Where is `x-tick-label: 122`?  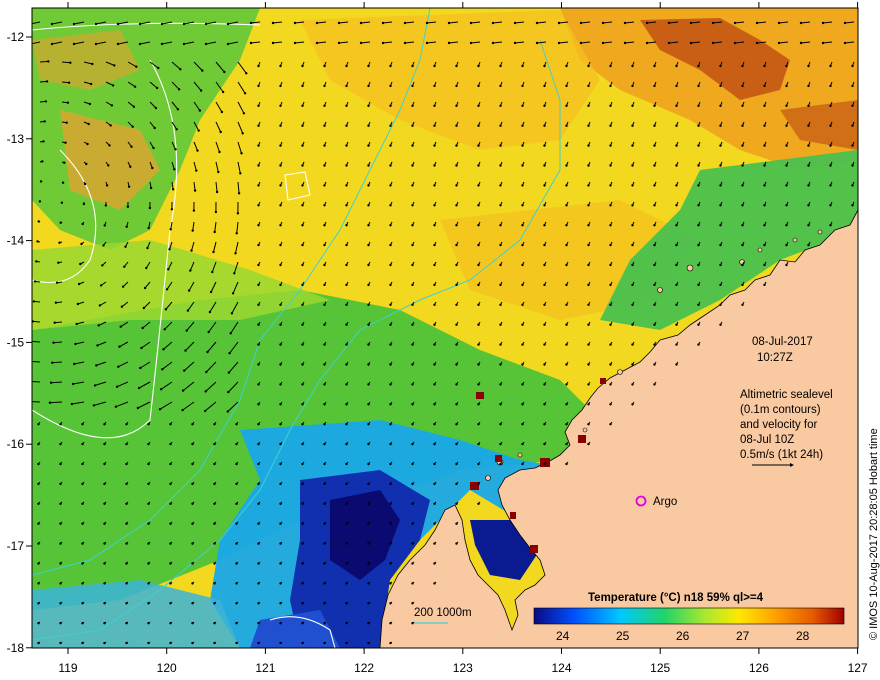 x-tick-label: 122 is located at coordinates (364, 668).